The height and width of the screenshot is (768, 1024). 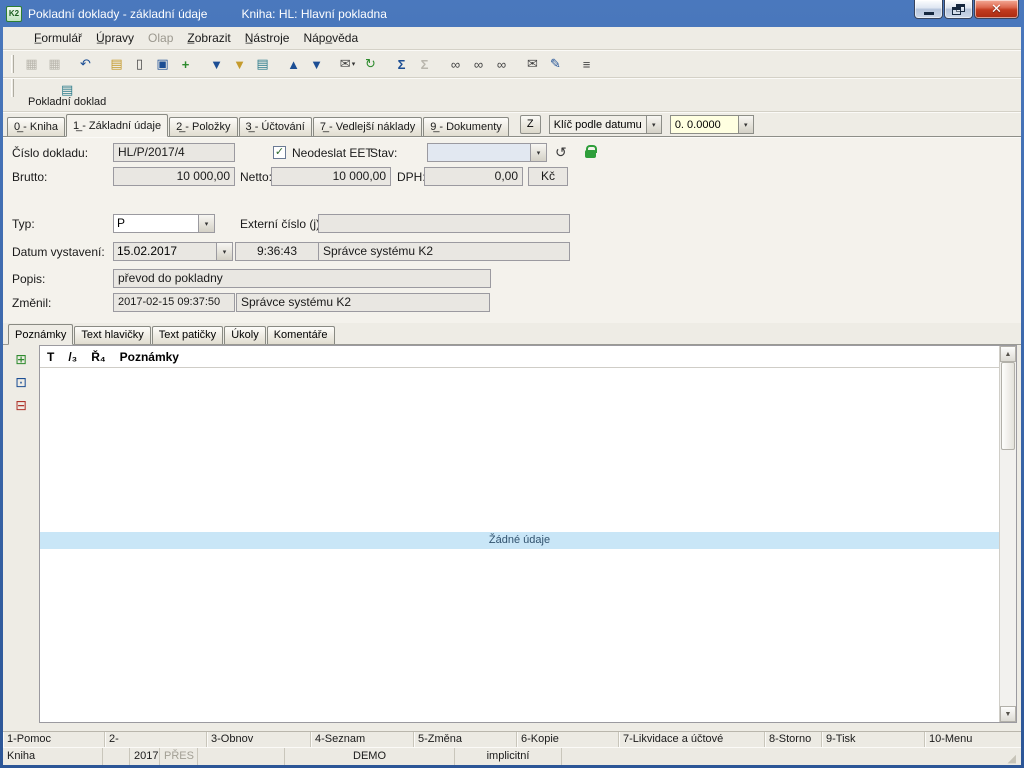 What do you see at coordinates (711, 124) in the screenshot?
I see `rate-combo: 0. 0.0000 ▾` at bounding box center [711, 124].